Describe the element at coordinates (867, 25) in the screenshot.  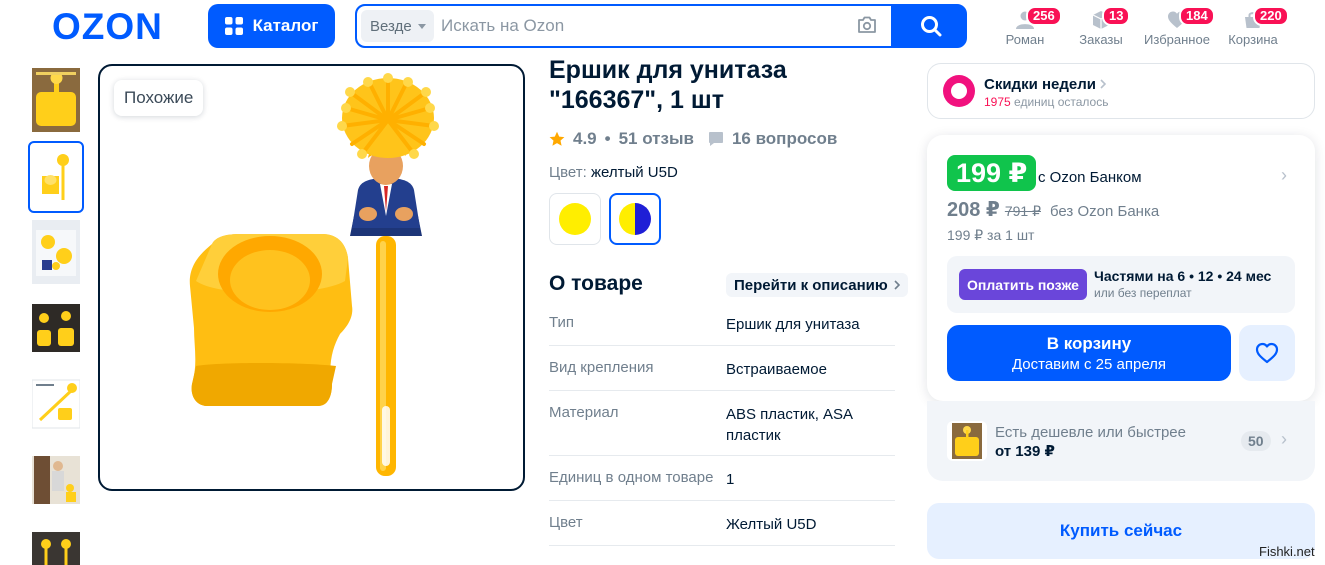
I see `camera-icon` at that location.